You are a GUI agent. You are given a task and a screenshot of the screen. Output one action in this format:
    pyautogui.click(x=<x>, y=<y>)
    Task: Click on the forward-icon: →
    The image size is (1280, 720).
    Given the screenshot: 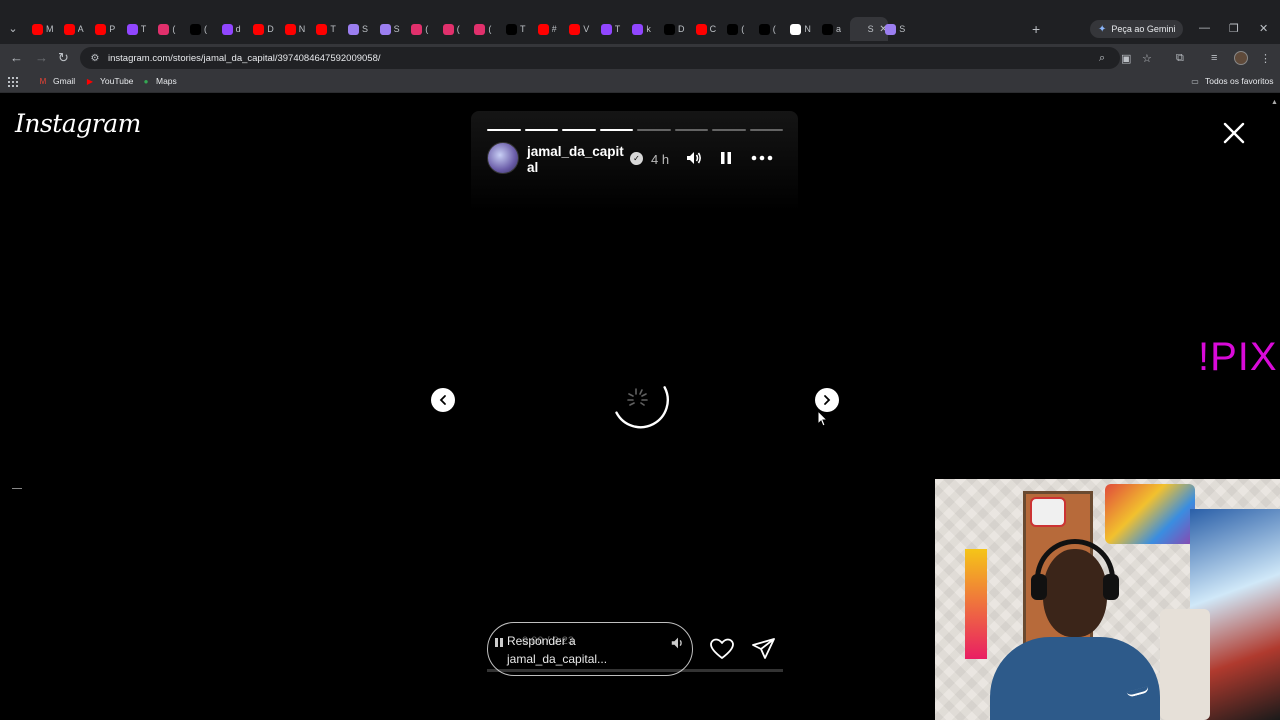 What is the action you would take?
    pyautogui.click(x=41, y=57)
    